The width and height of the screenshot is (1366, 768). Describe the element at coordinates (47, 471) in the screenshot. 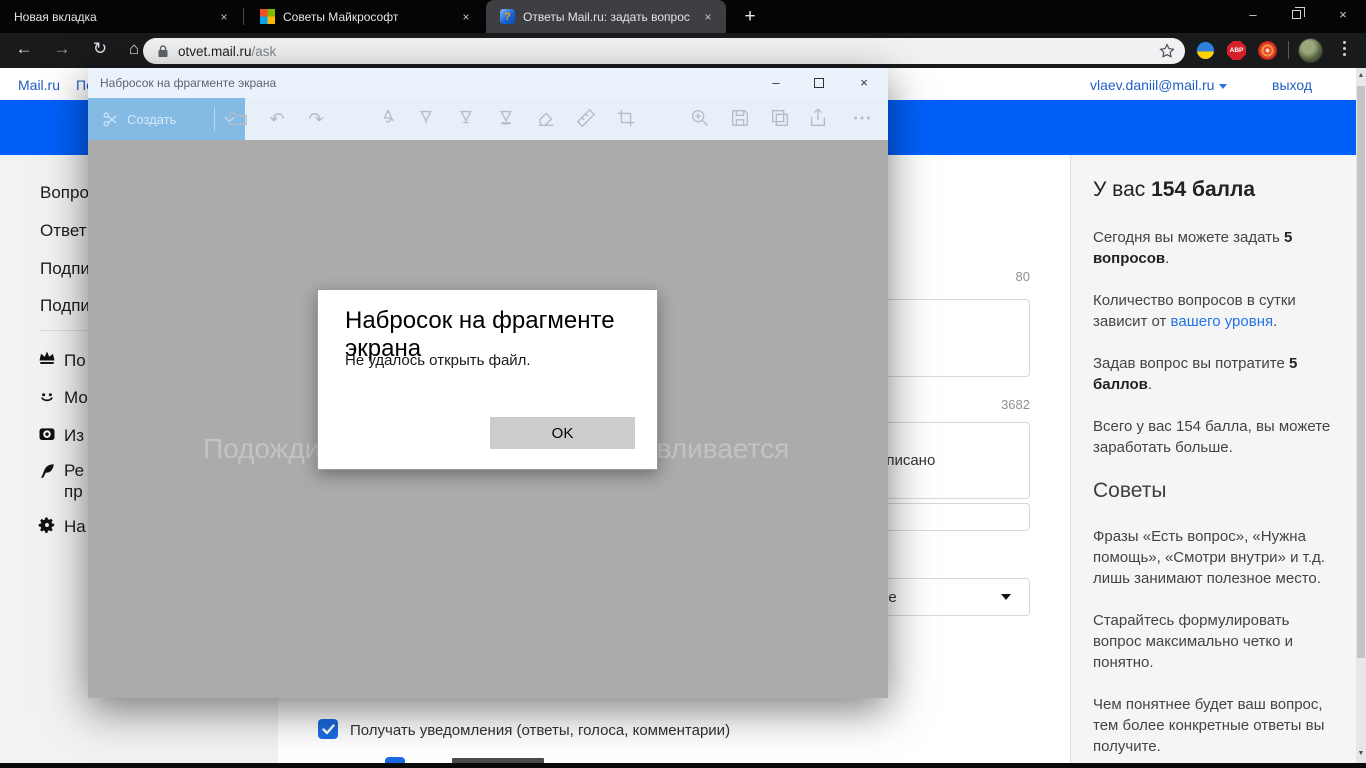

I see `pen-icon` at that location.